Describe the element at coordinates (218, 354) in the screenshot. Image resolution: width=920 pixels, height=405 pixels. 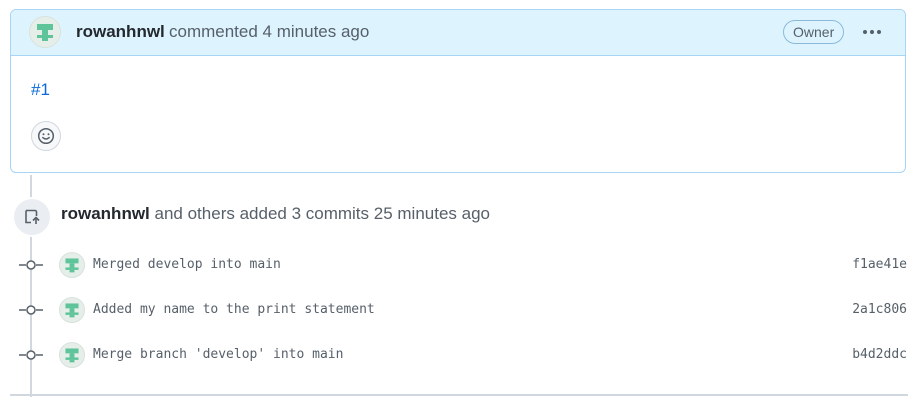
I see `commit-message-link: Merge branch 'develop' into main` at that location.